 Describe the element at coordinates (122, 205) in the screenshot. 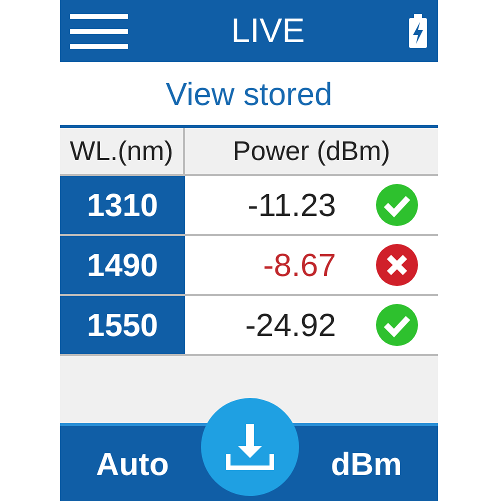

I see `wavelength-cell: 1310` at that location.